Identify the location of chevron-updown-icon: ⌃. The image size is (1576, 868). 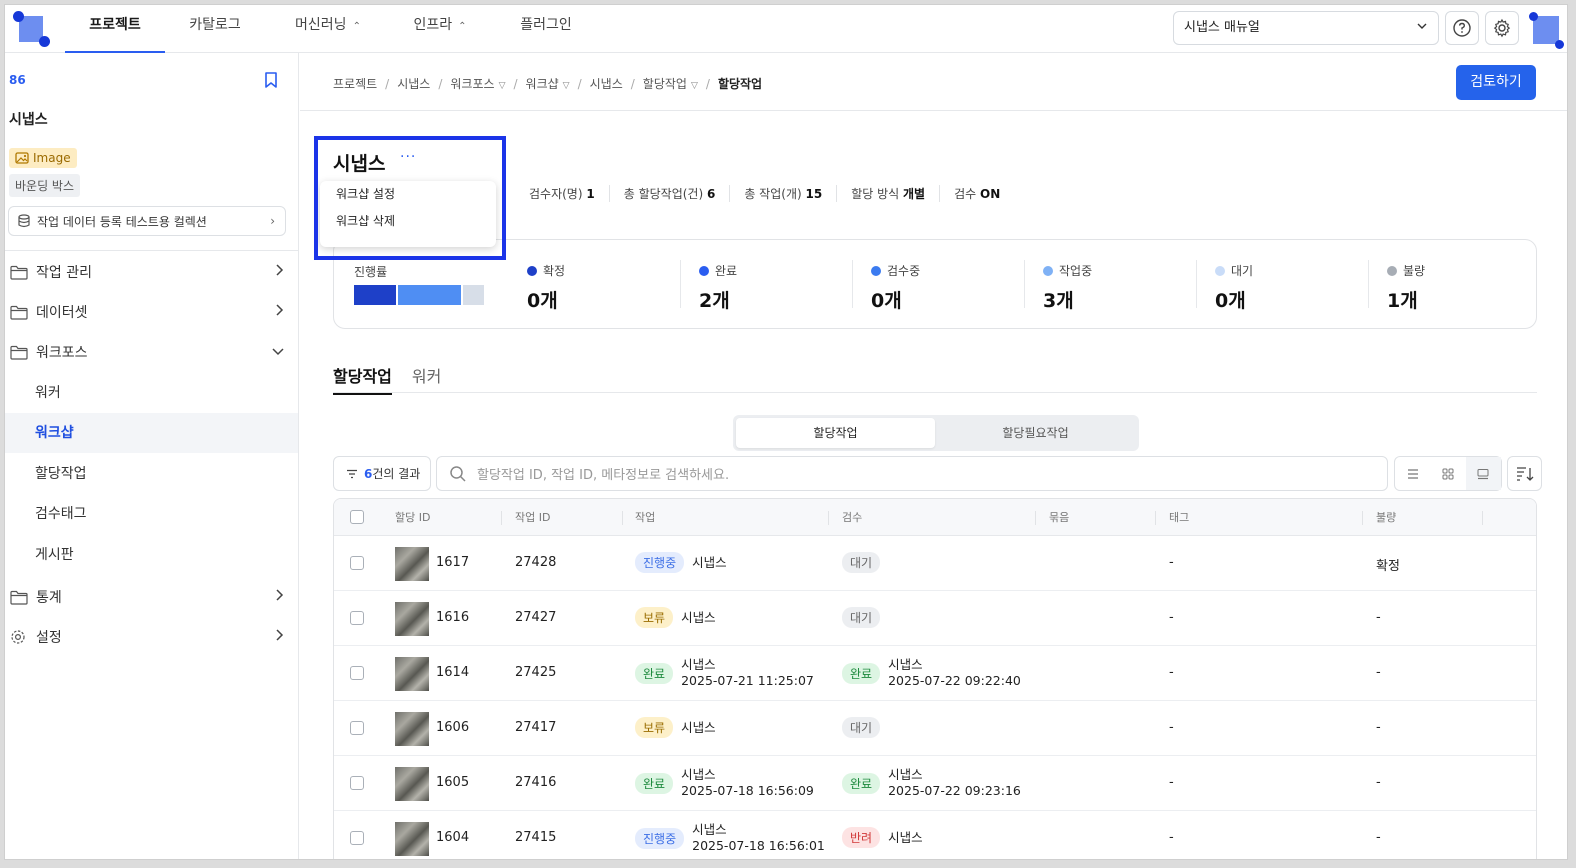
(462, 26).